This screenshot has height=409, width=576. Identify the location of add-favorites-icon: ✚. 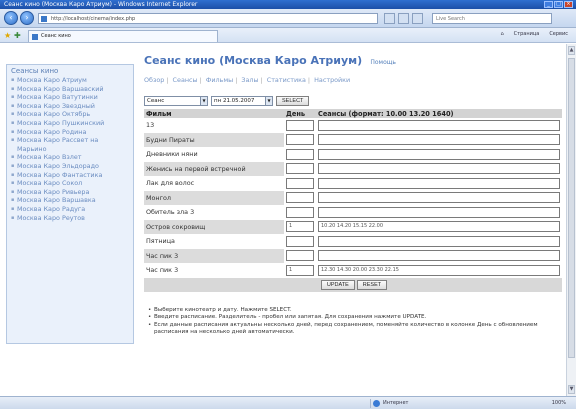
(17, 35).